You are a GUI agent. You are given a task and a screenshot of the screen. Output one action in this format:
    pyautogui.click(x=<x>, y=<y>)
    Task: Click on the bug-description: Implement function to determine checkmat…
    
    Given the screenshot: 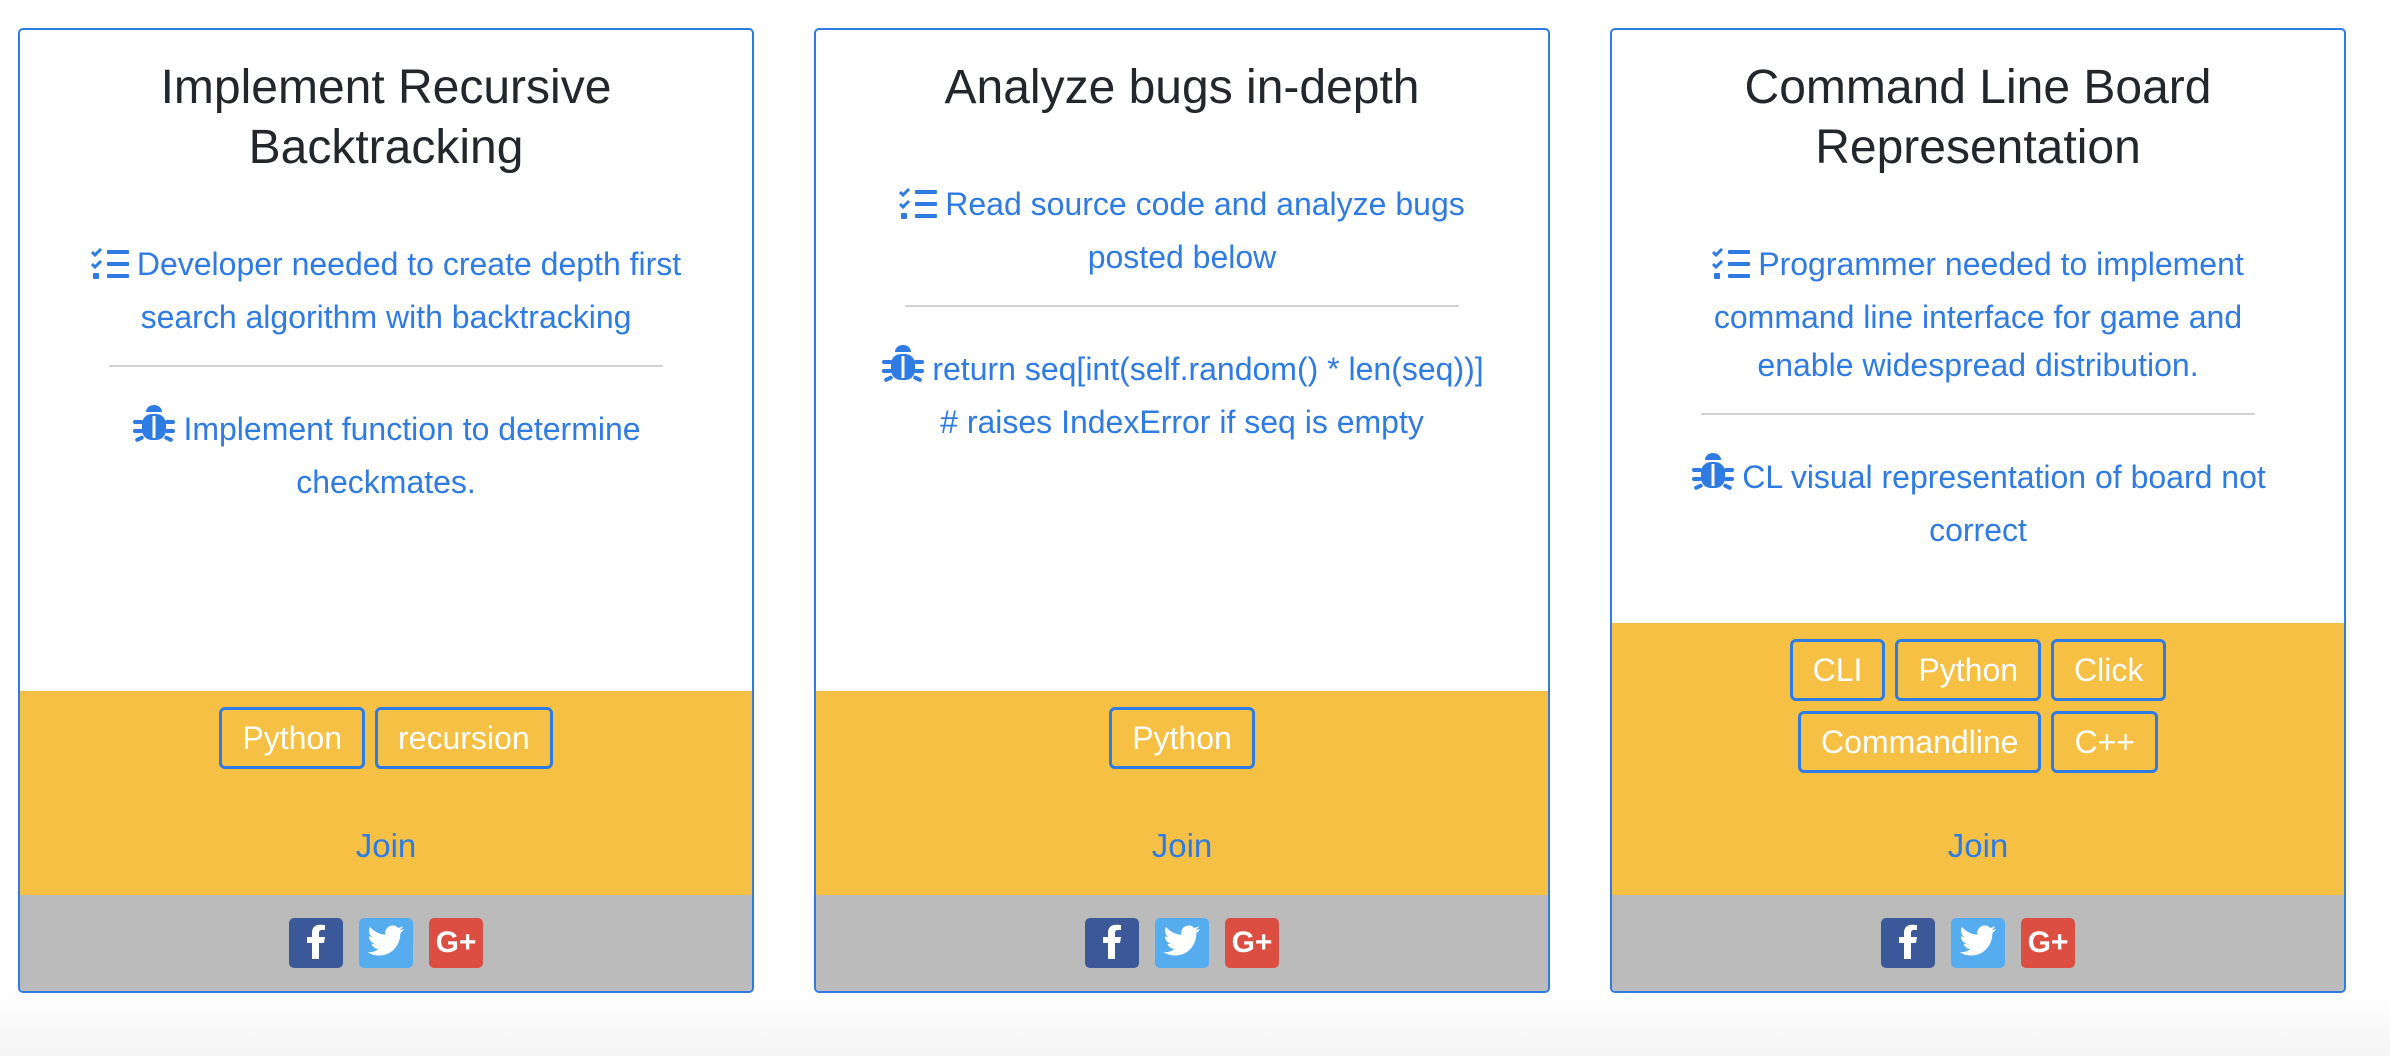 What is the action you would take?
    pyautogui.click(x=386, y=454)
    